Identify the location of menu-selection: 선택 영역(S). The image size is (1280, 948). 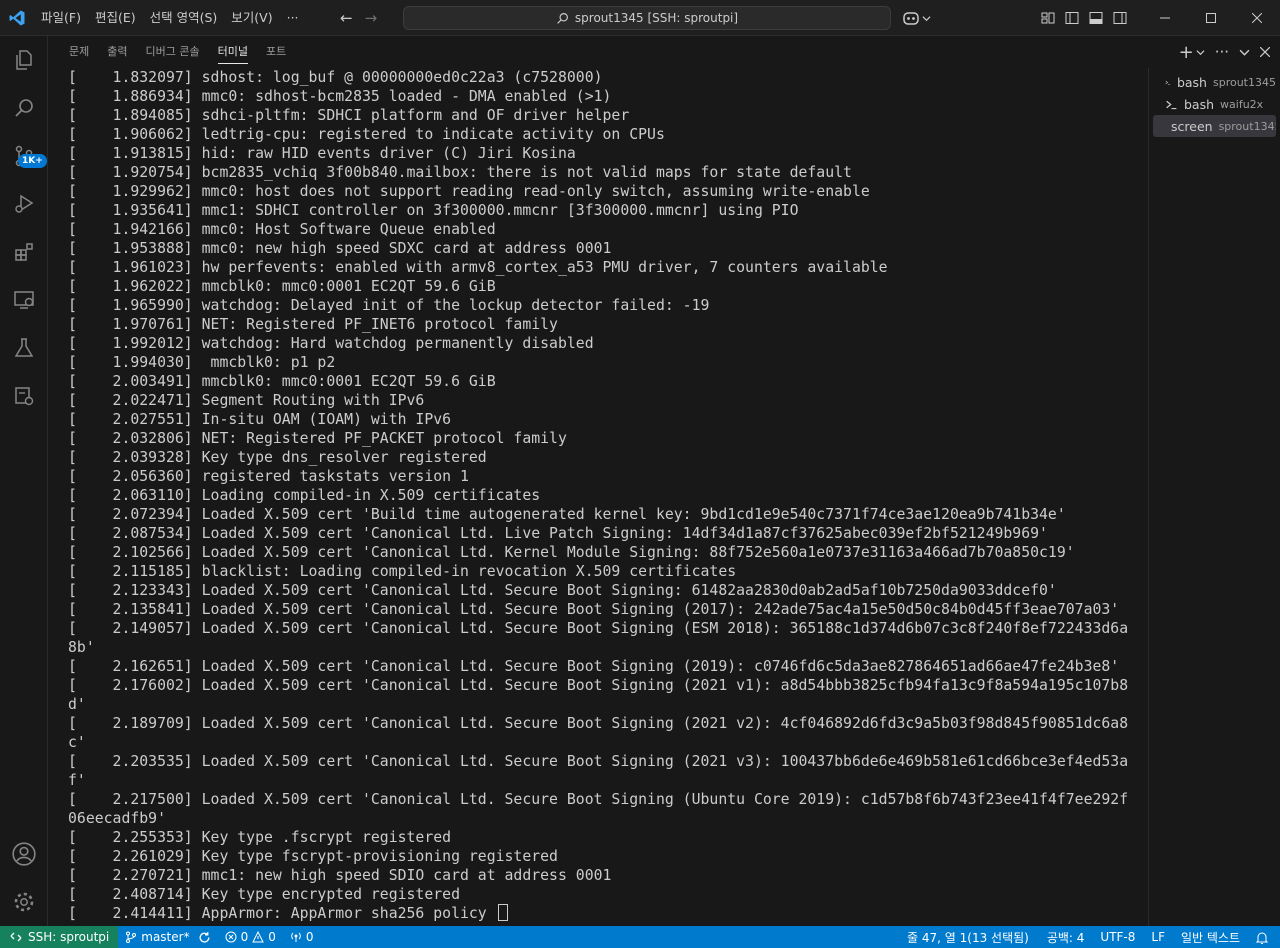
(184, 18).